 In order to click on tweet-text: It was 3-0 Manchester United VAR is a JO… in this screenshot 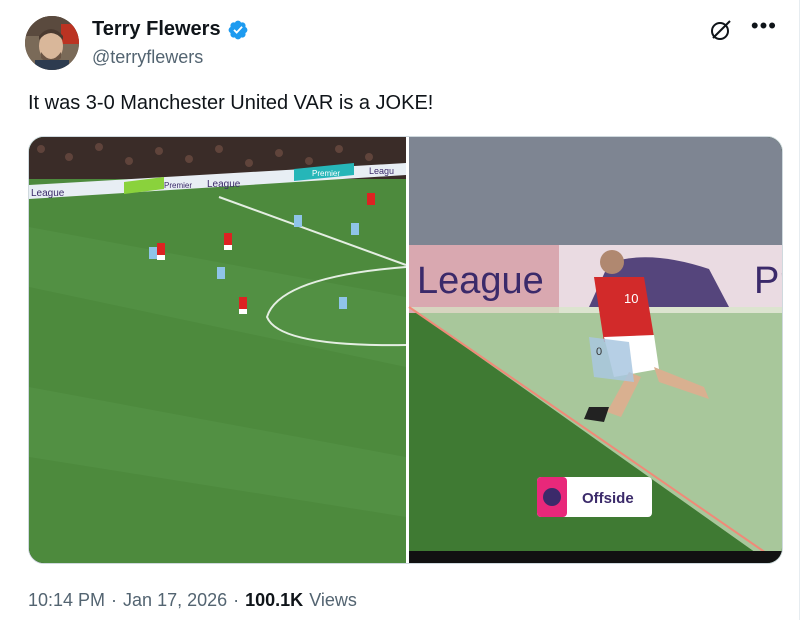, I will do `click(231, 103)`.